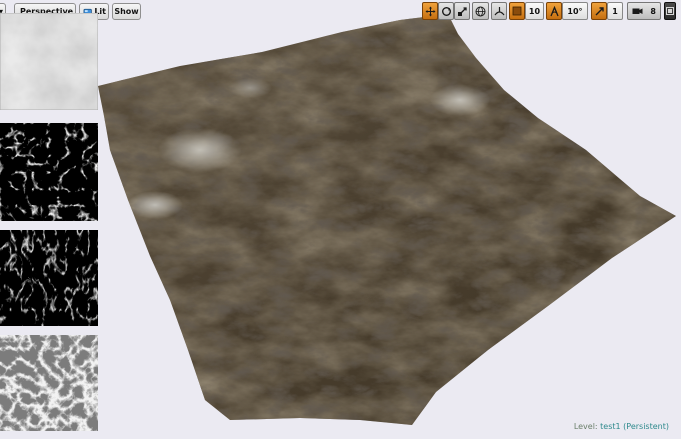  Describe the element at coordinates (637, 11) in the screenshot. I see `camera-icon` at that location.